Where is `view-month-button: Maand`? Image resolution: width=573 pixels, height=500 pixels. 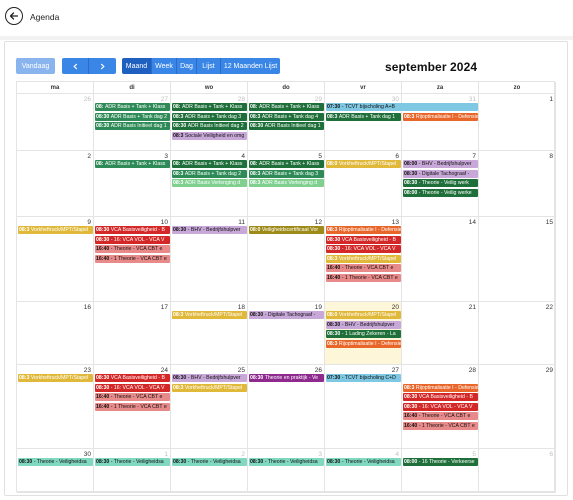 view-month-button: Maand is located at coordinates (137, 66).